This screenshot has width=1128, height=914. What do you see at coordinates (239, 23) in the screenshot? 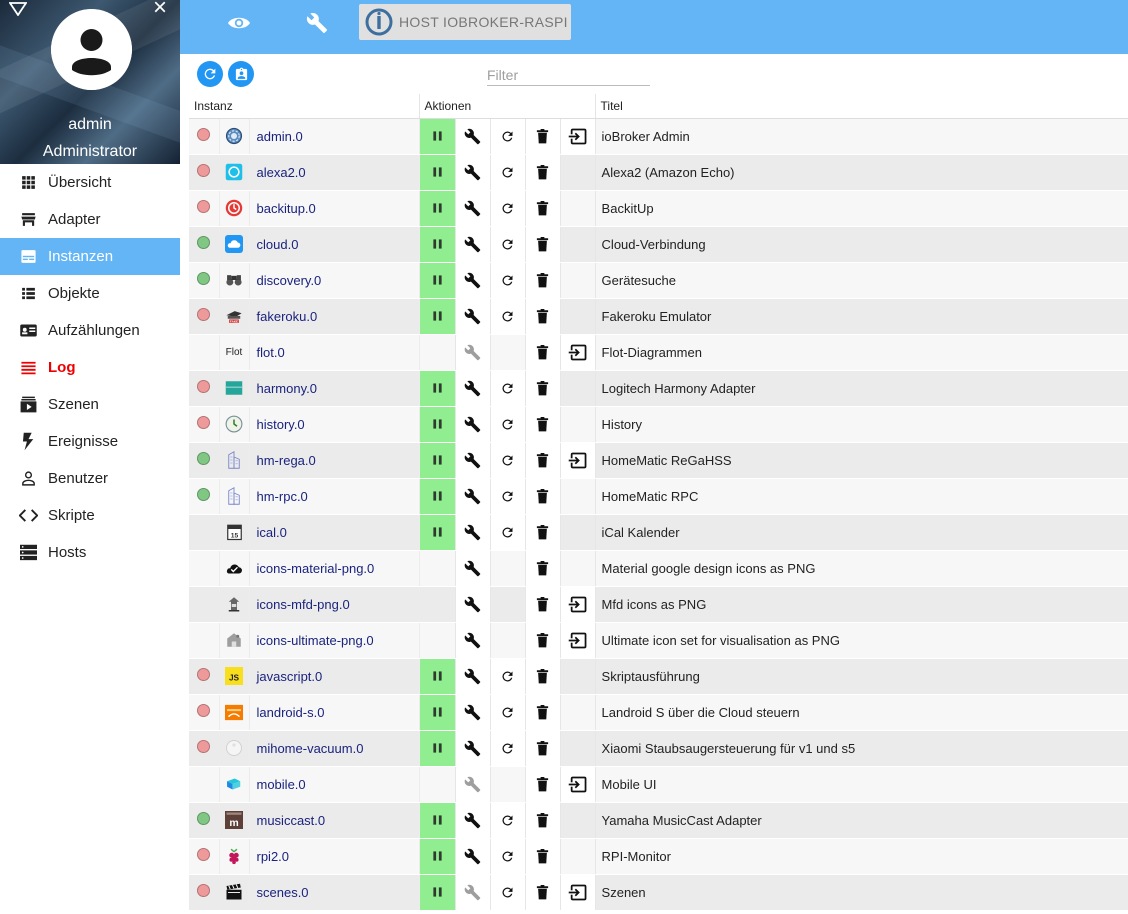
I see `eye-button` at bounding box center [239, 23].